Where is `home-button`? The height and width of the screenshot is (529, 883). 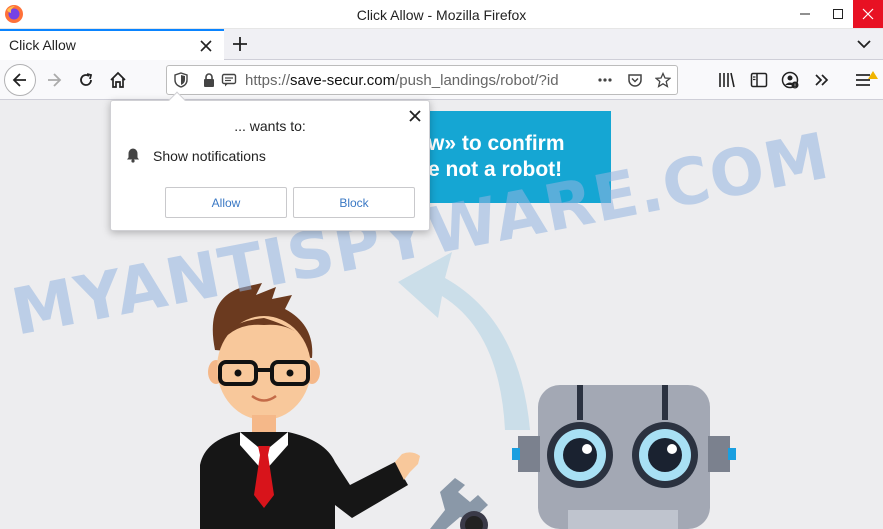
home-button is located at coordinates (118, 80).